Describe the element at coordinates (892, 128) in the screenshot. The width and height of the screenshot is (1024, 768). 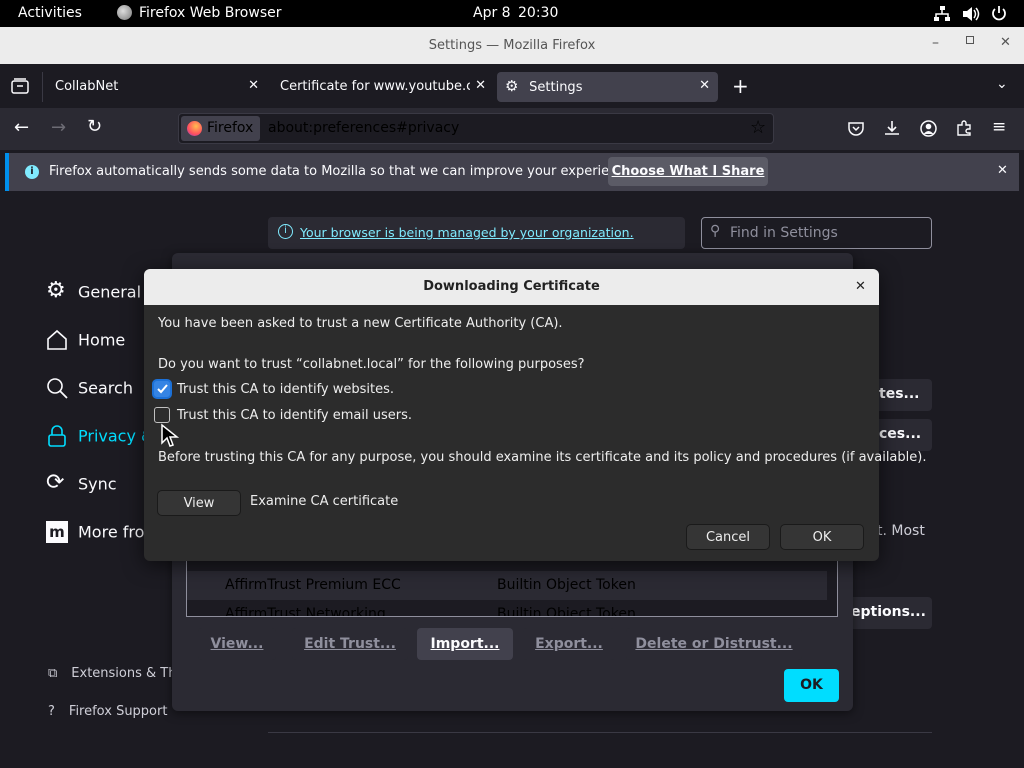
I see `downloads-icon` at that location.